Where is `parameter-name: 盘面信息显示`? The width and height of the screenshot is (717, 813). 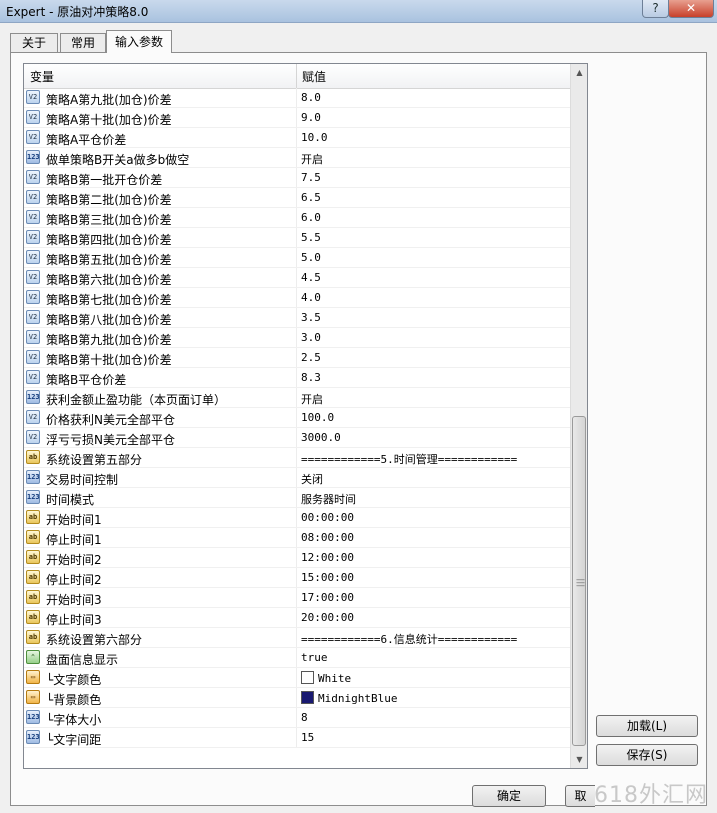 parameter-name: 盘面信息显示 is located at coordinates (82, 660).